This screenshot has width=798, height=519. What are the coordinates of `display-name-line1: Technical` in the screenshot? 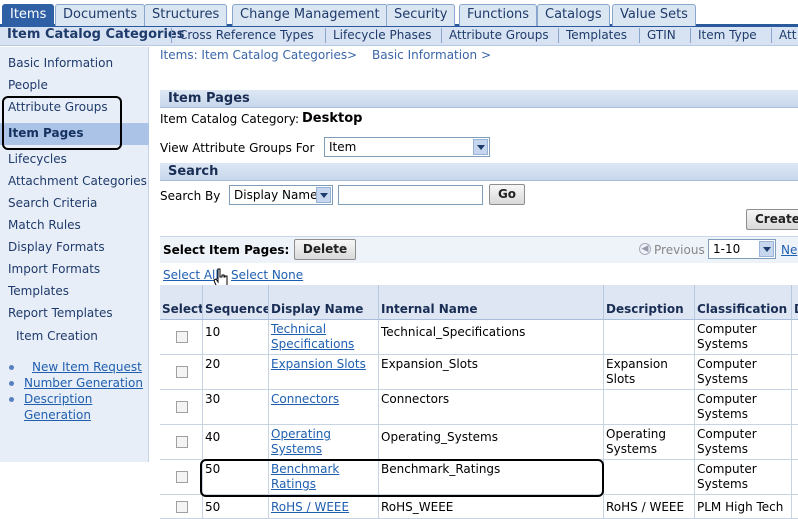 It's located at (298, 329).